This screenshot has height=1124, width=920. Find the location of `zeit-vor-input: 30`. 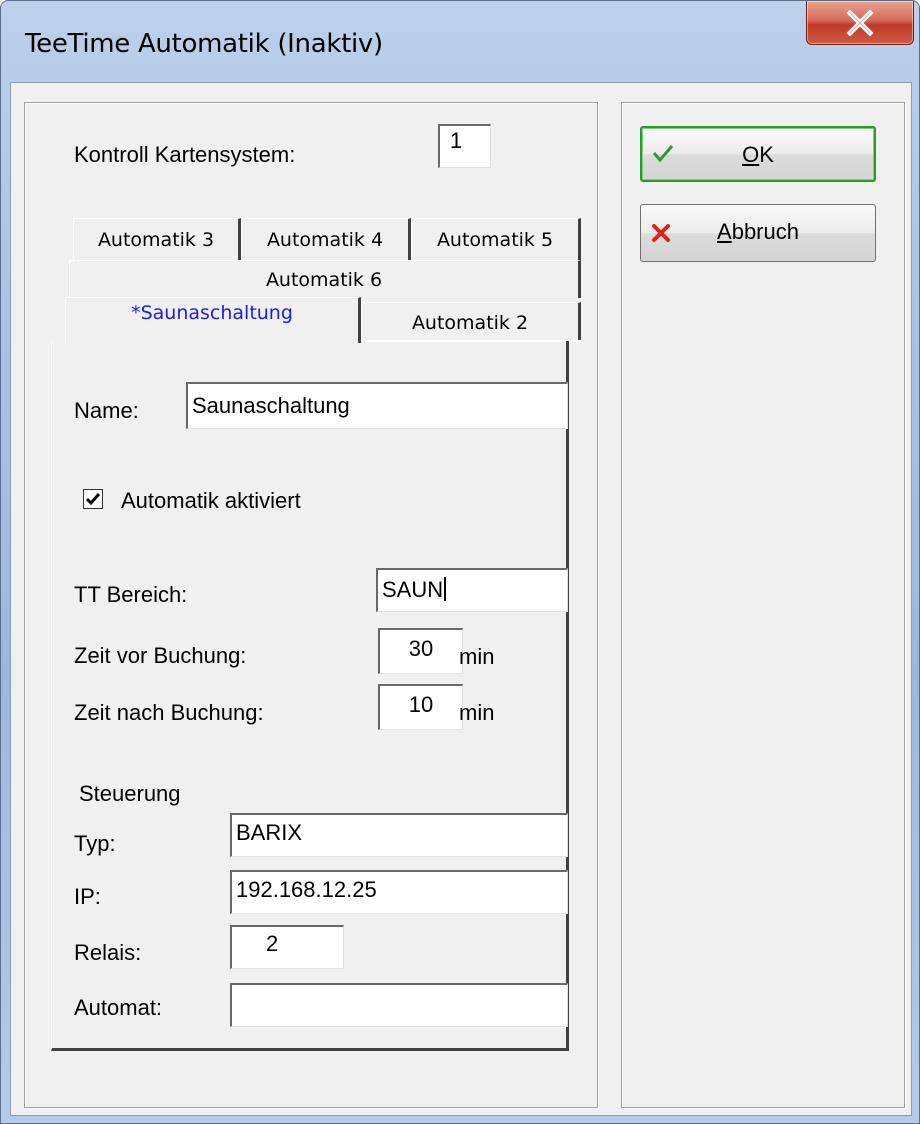

zeit-vor-input: 30 is located at coordinates (420, 651).